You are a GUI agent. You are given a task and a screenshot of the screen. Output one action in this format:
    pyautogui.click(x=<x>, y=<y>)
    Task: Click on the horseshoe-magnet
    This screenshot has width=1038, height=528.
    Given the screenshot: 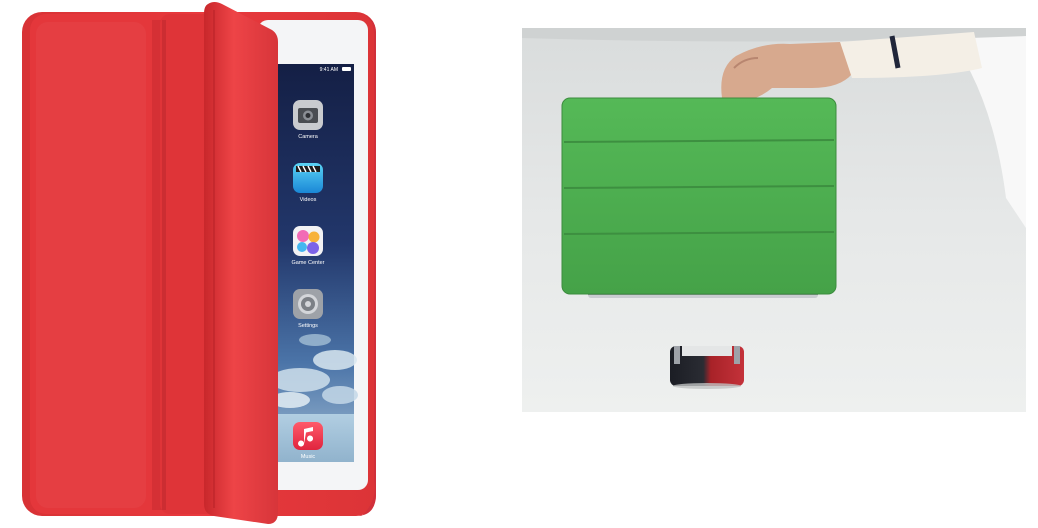 What is the action you would take?
    pyautogui.click(x=707, y=367)
    